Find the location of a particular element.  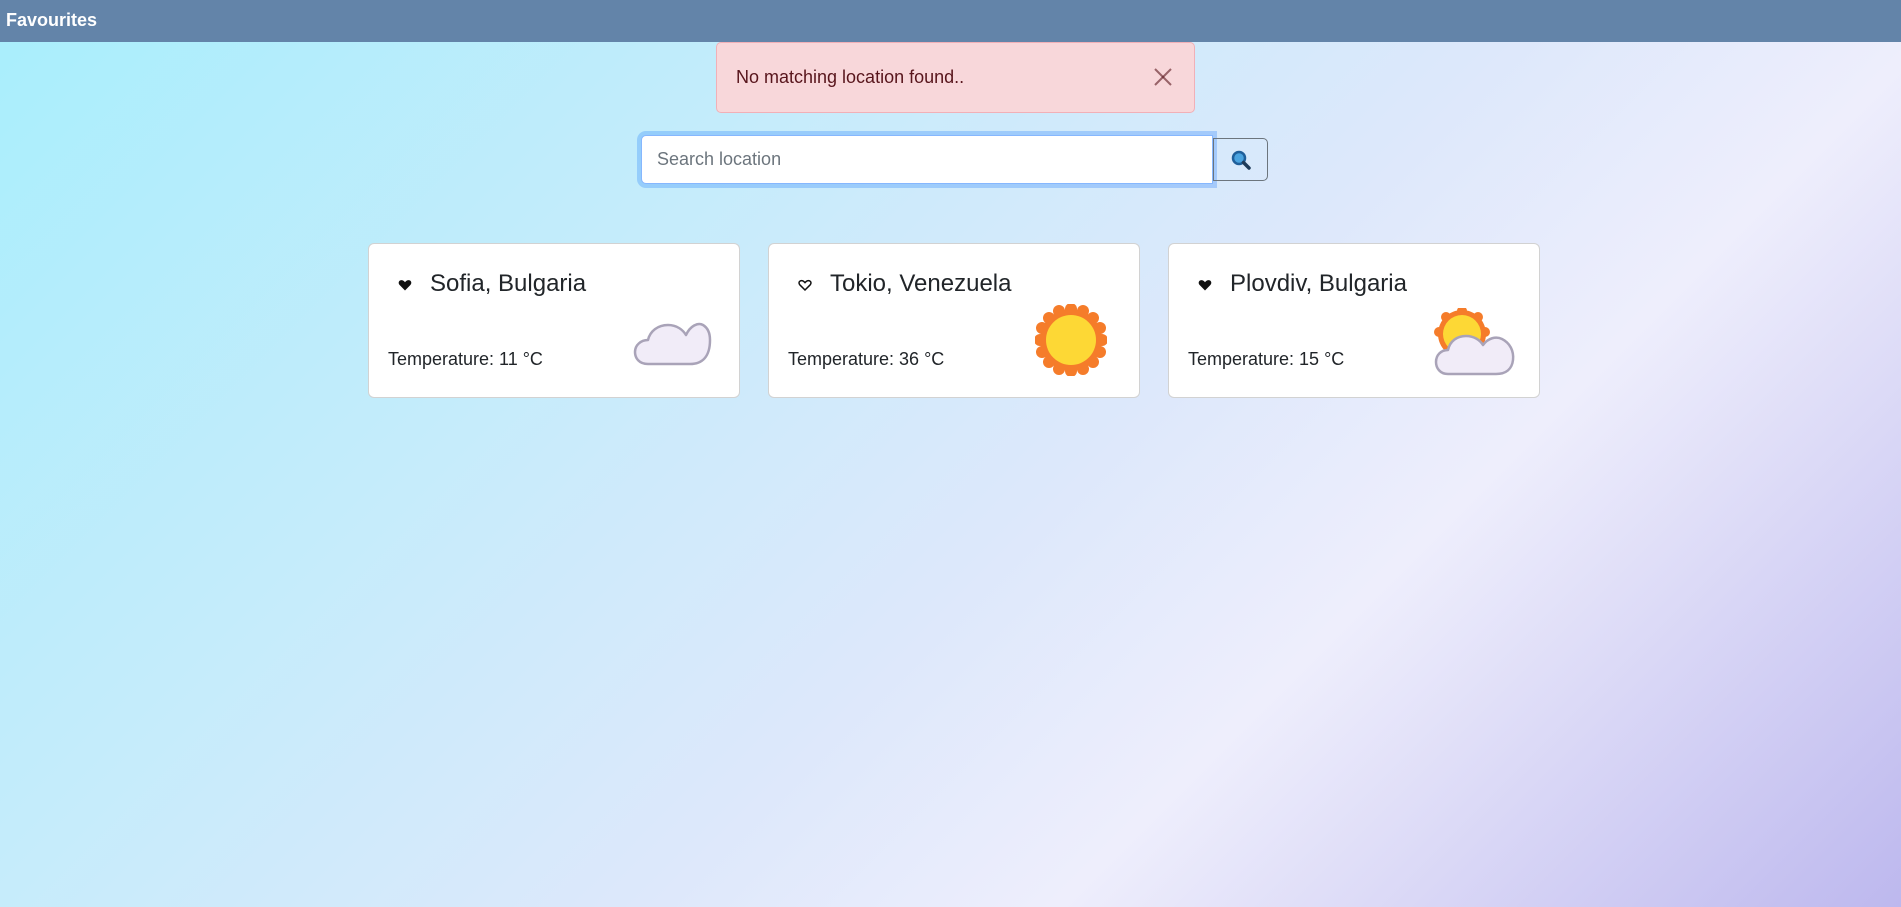

location-title: Tokio, Venezuela is located at coordinates (921, 283).